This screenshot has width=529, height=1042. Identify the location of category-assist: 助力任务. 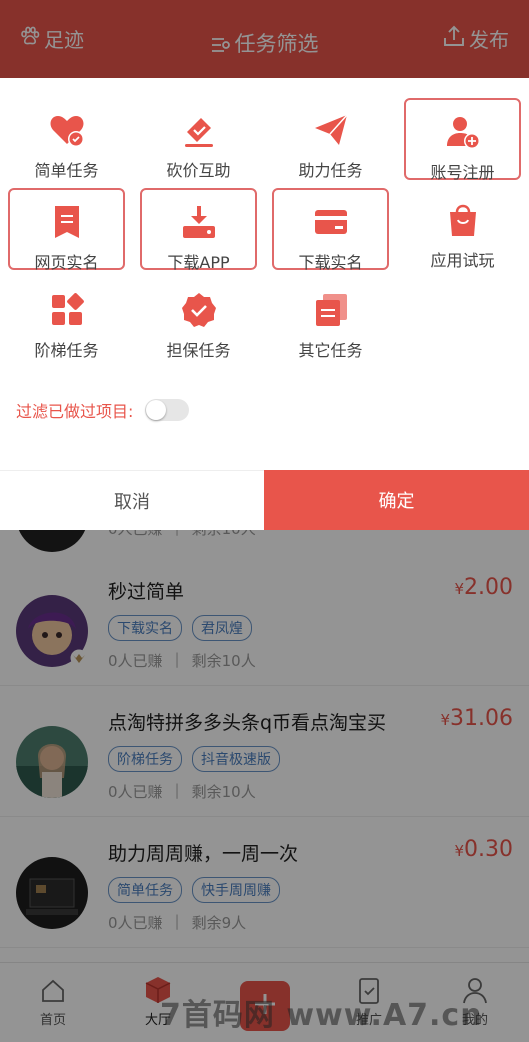
(330, 139).